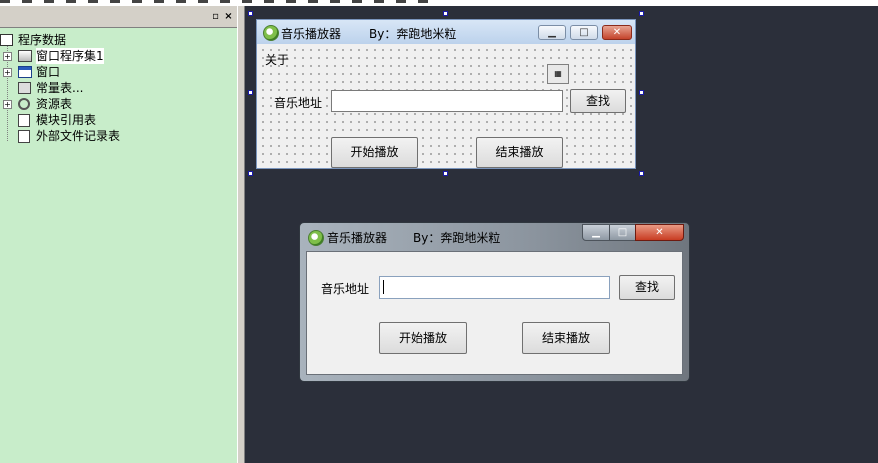 This screenshot has width=878, height=463. Describe the element at coordinates (383, 287) in the screenshot. I see `text-caret` at that location.